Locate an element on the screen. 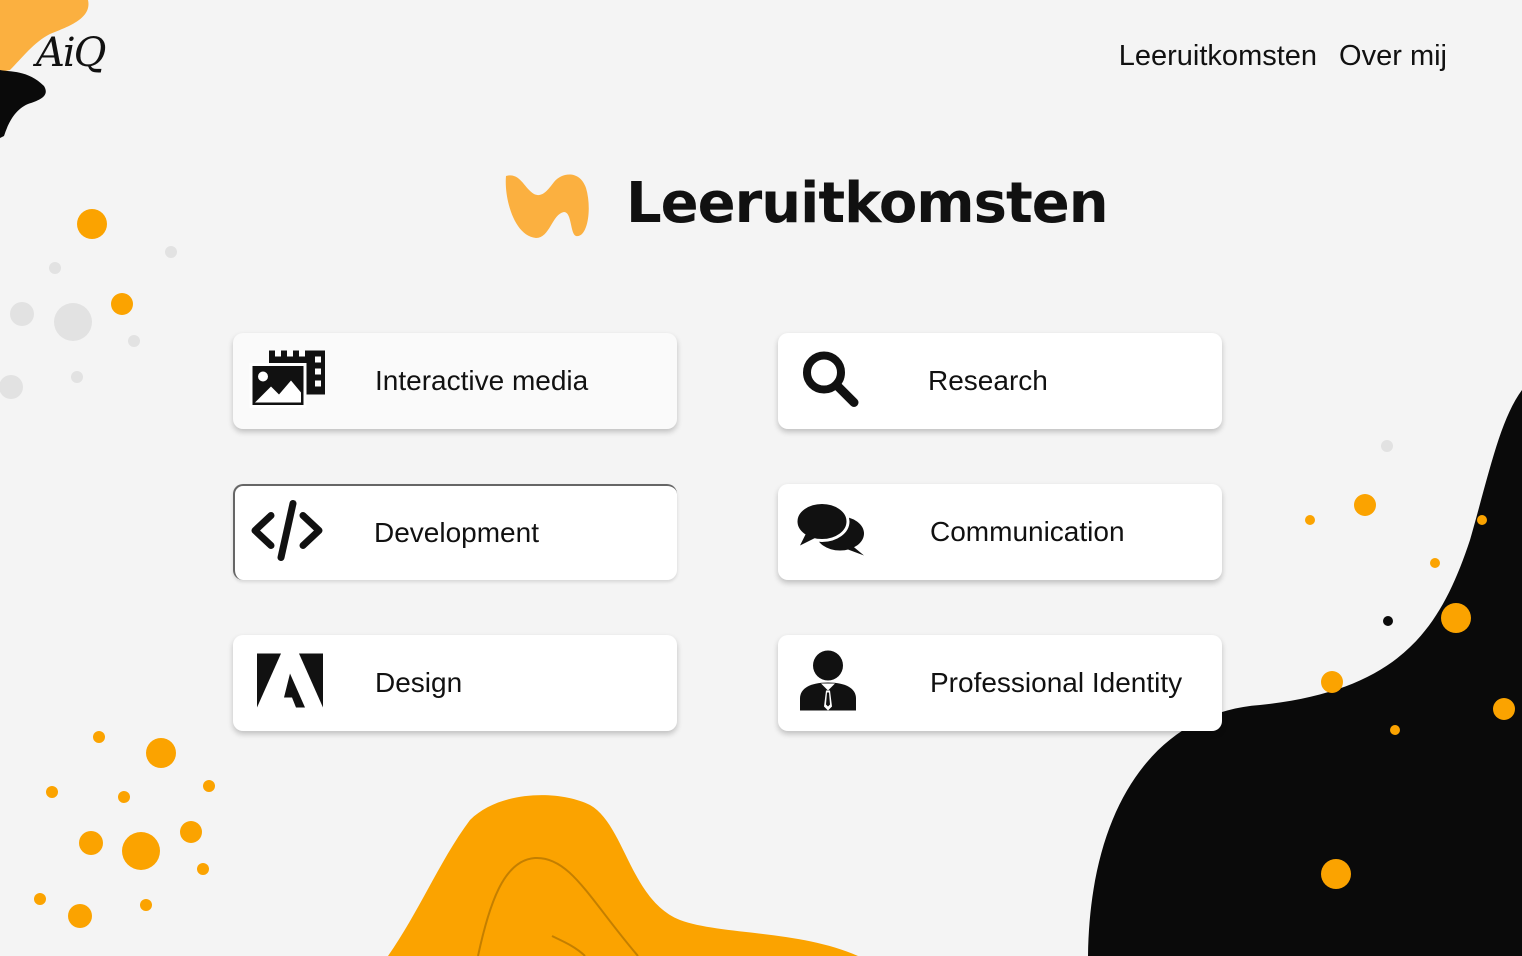 This screenshot has height=956, width=1522. page-title: Leeruitkomsten is located at coordinates (867, 203).